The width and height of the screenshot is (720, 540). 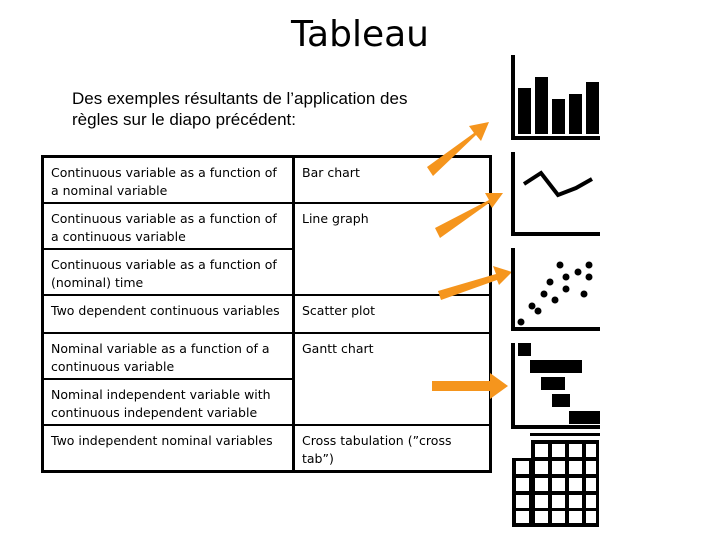 What do you see at coordinates (556, 480) in the screenshot?
I see `cross-tab-grid-icon` at bounding box center [556, 480].